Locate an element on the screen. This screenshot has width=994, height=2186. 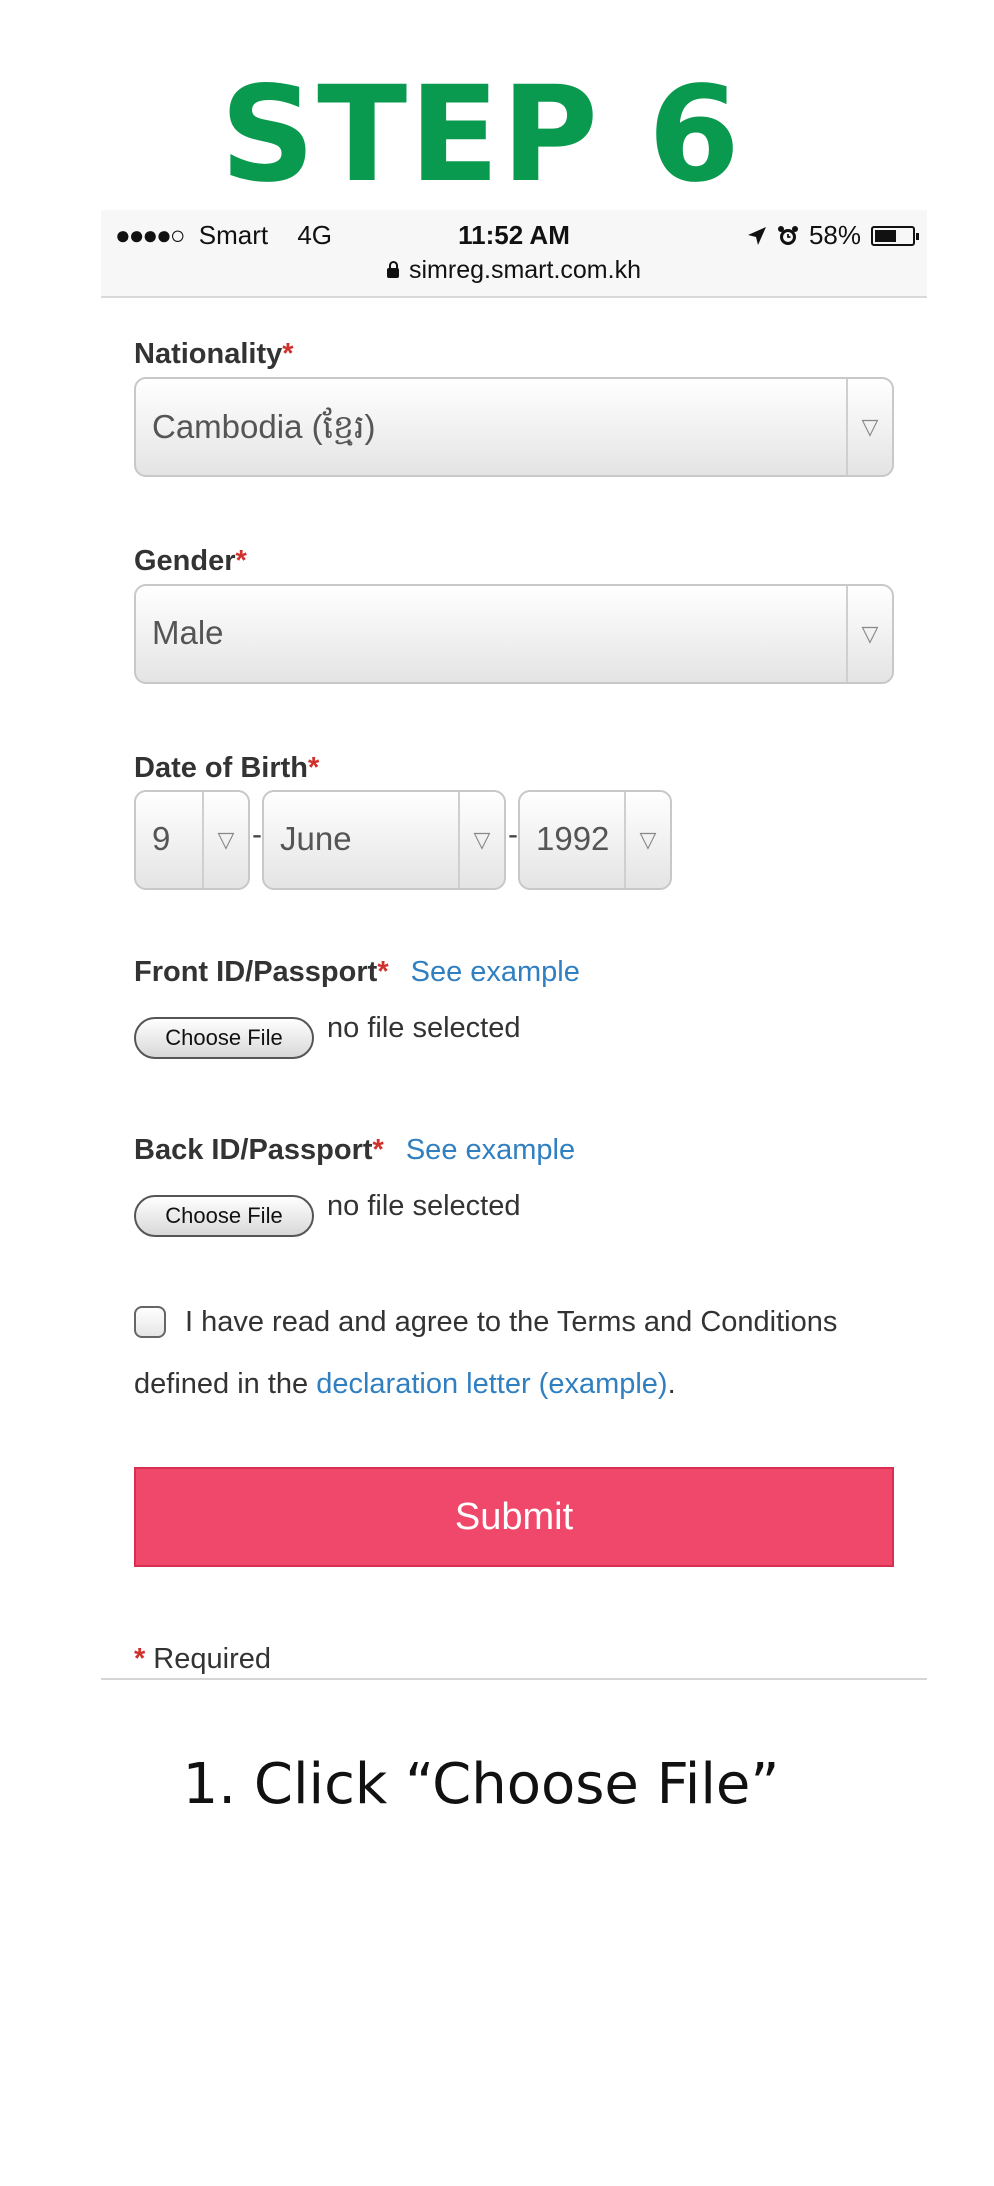
dob-year-value: 1992 is located at coordinates (573, 838).